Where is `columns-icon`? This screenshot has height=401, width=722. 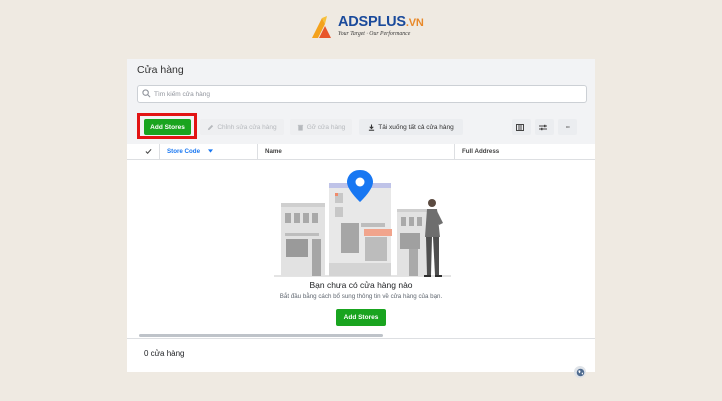 columns-icon is located at coordinates (520, 127).